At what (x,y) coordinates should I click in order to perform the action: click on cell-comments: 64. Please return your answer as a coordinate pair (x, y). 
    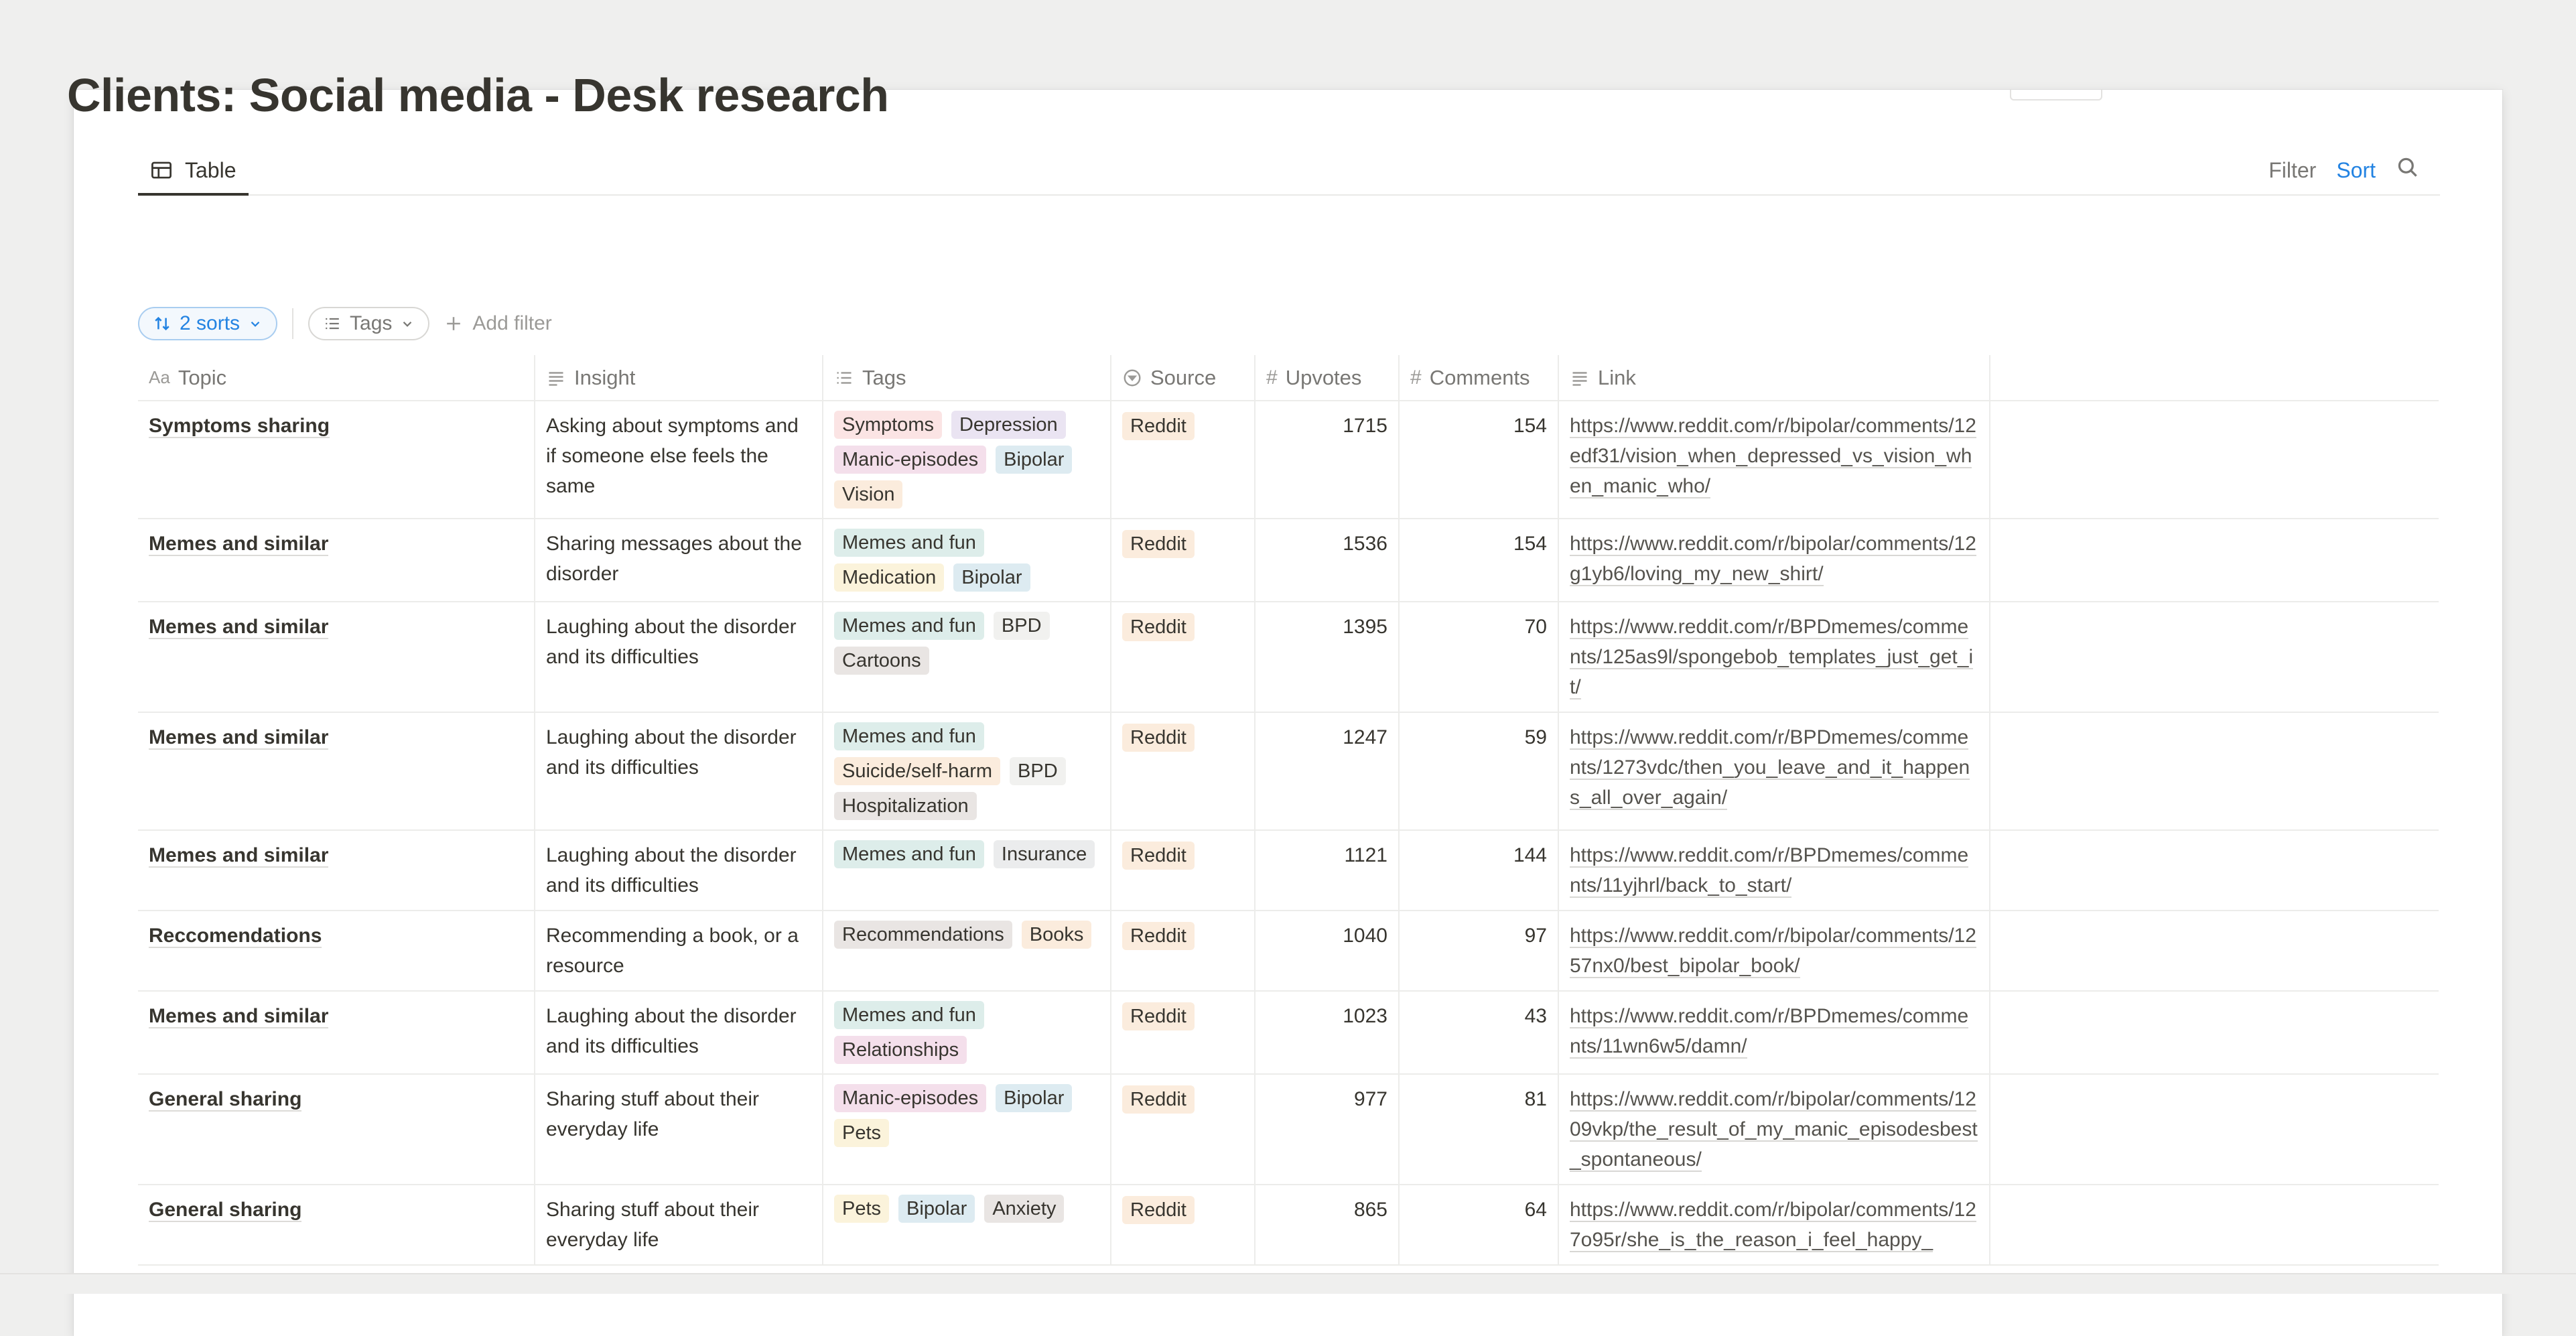
    Looking at the image, I should click on (1478, 1225).